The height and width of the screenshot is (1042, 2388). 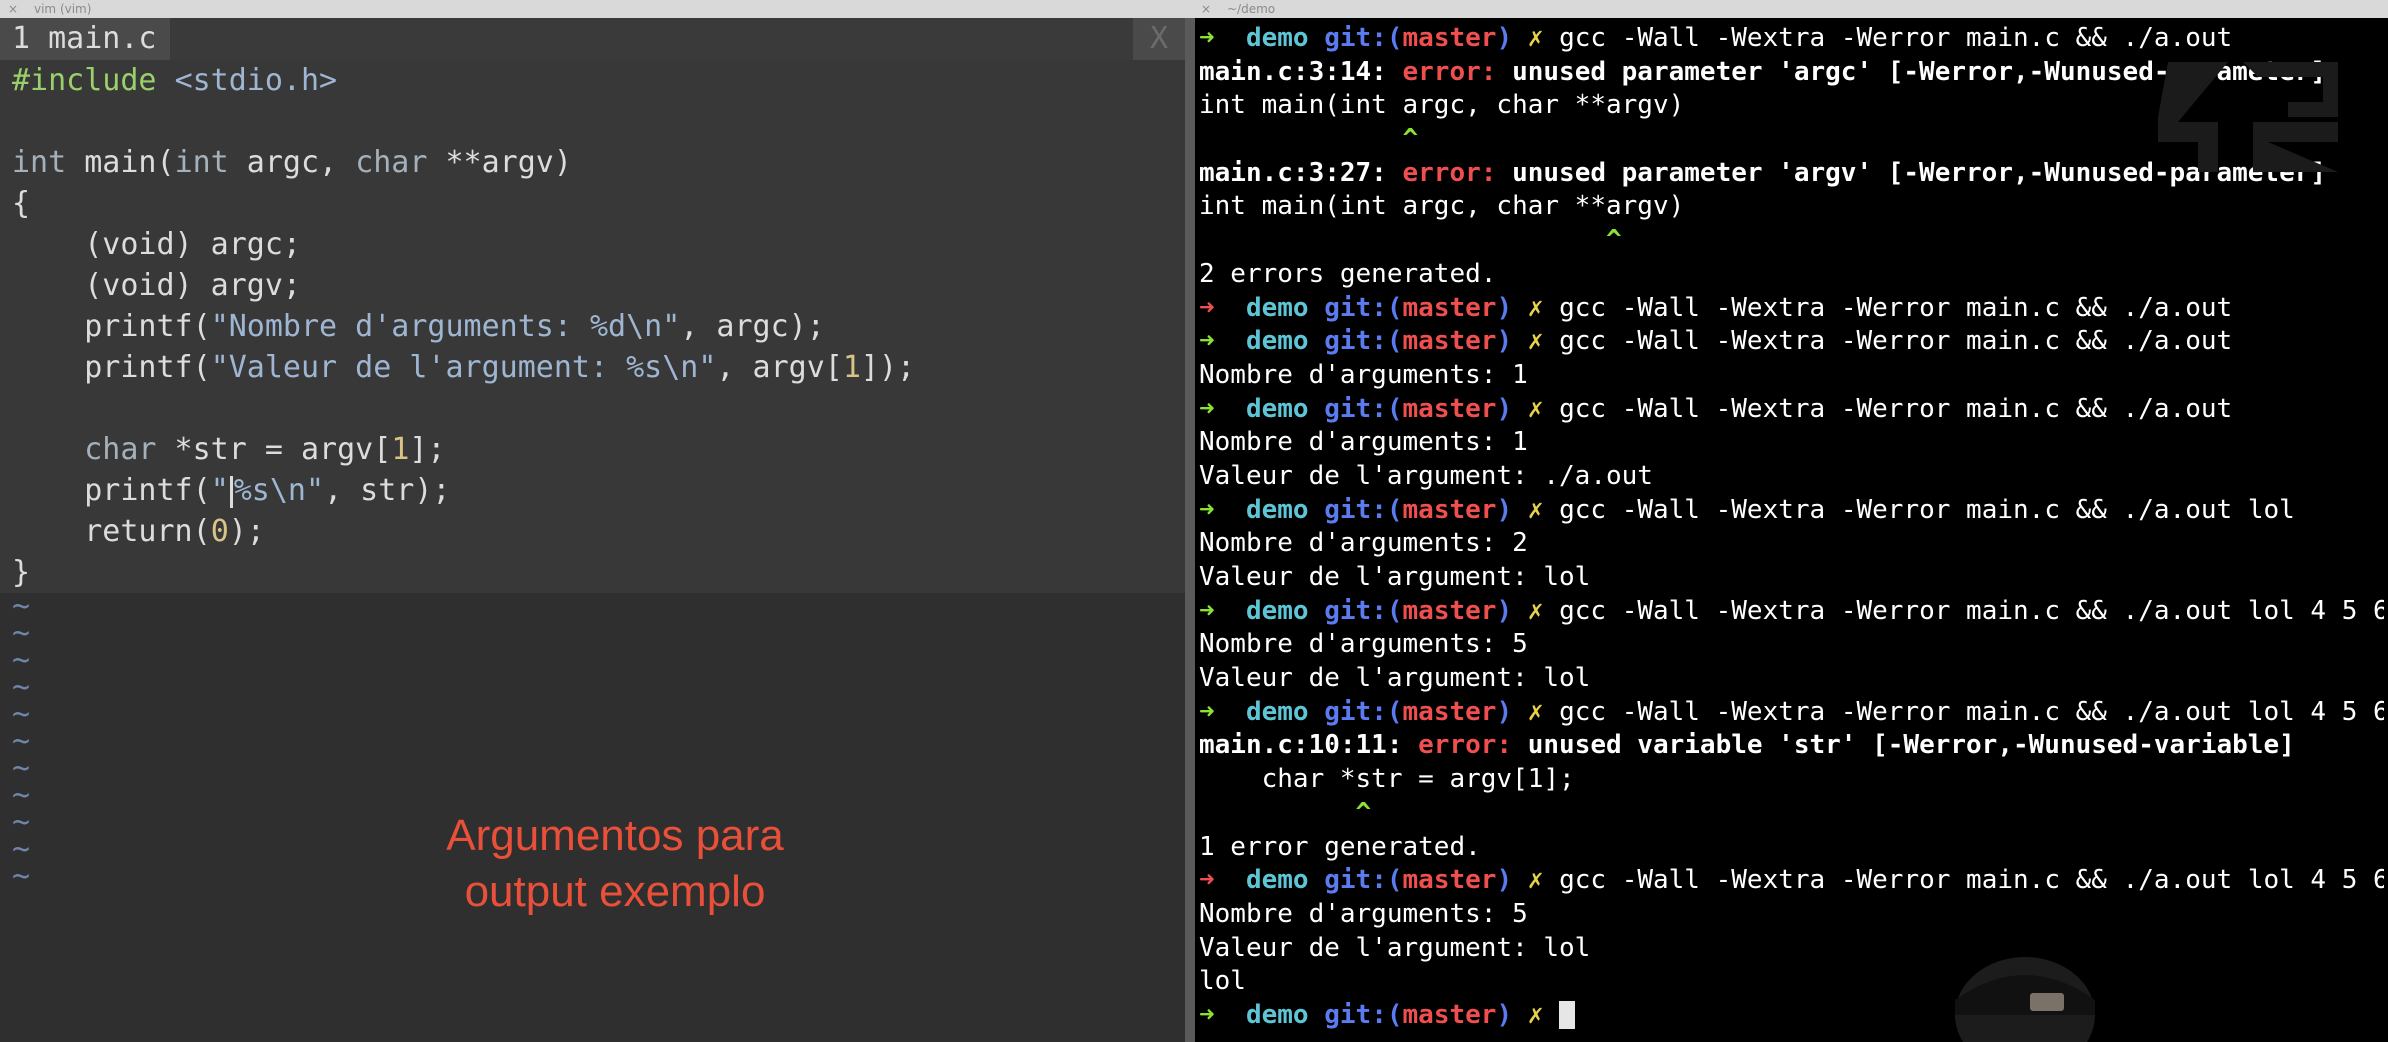 What do you see at coordinates (21, 572) in the screenshot?
I see `code-token: }` at bounding box center [21, 572].